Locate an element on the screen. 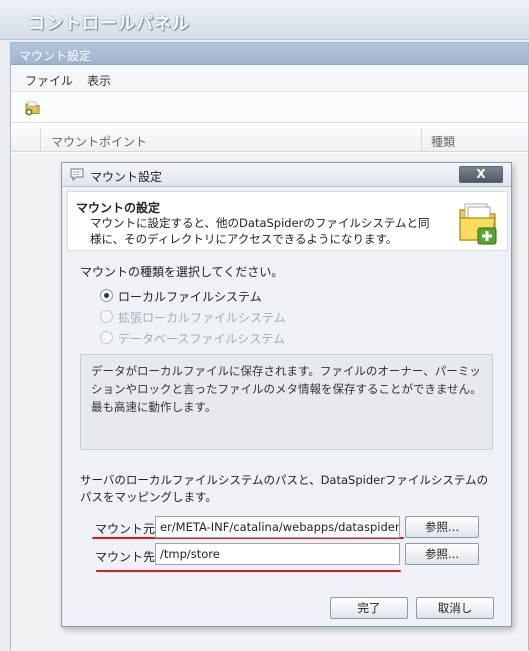  app-title-bar: コントロールパネル is located at coordinates (264, 20).